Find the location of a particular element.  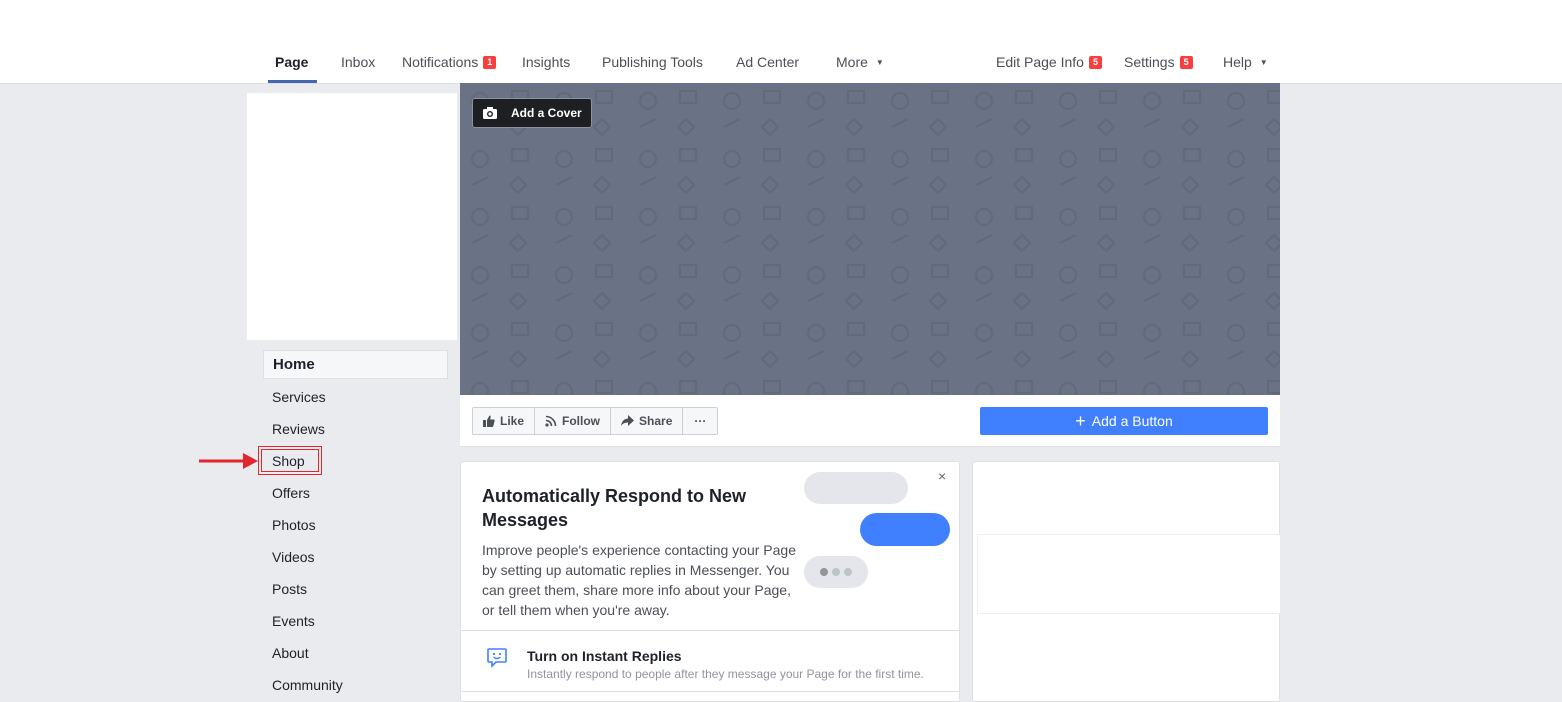

shop-annotation-box is located at coordinates (290, 460).